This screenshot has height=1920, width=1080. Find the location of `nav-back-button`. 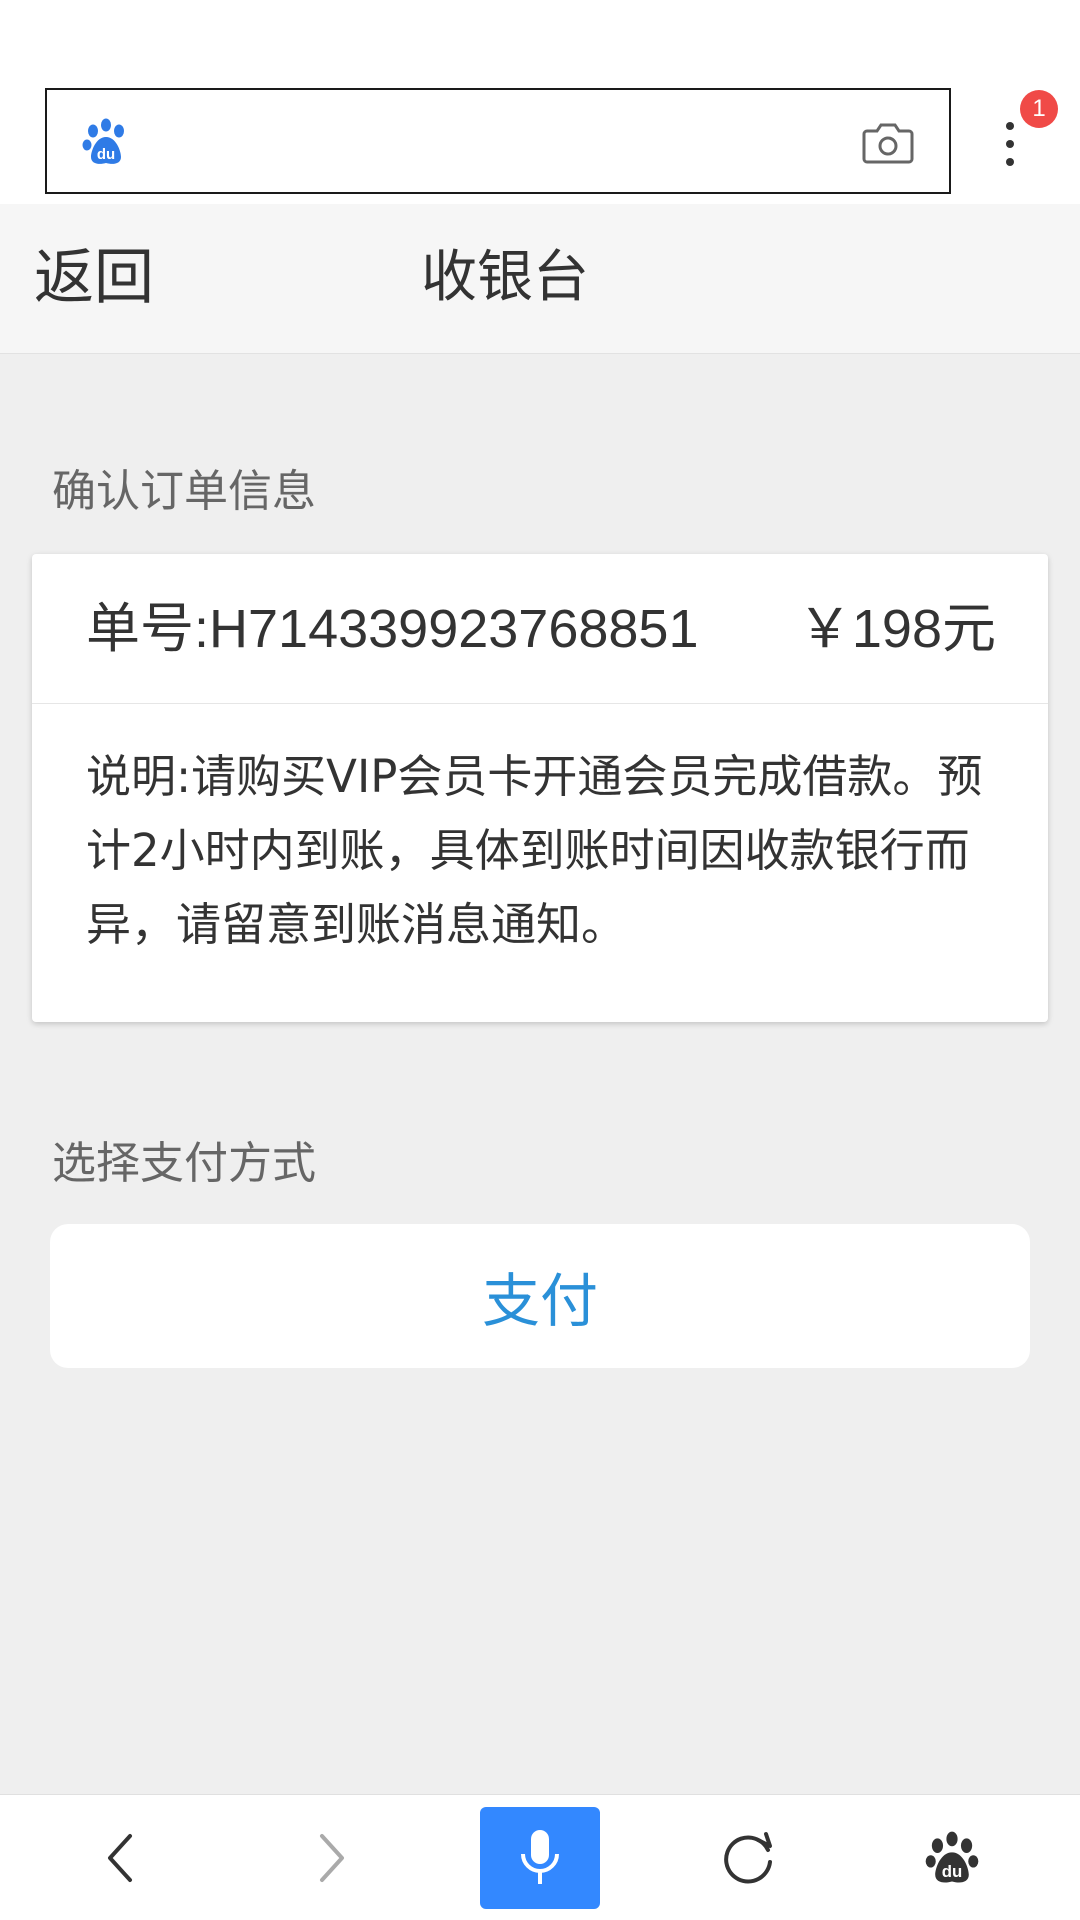

nav-back-button is located at coordinates (120, 1857).